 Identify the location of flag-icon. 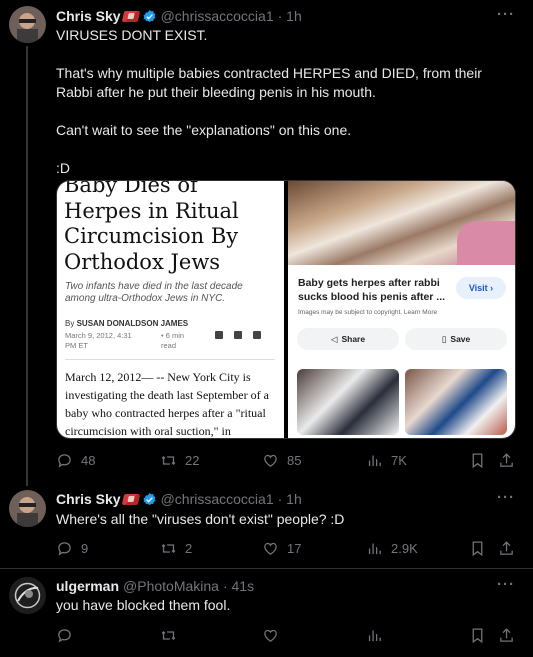
(130, 16).